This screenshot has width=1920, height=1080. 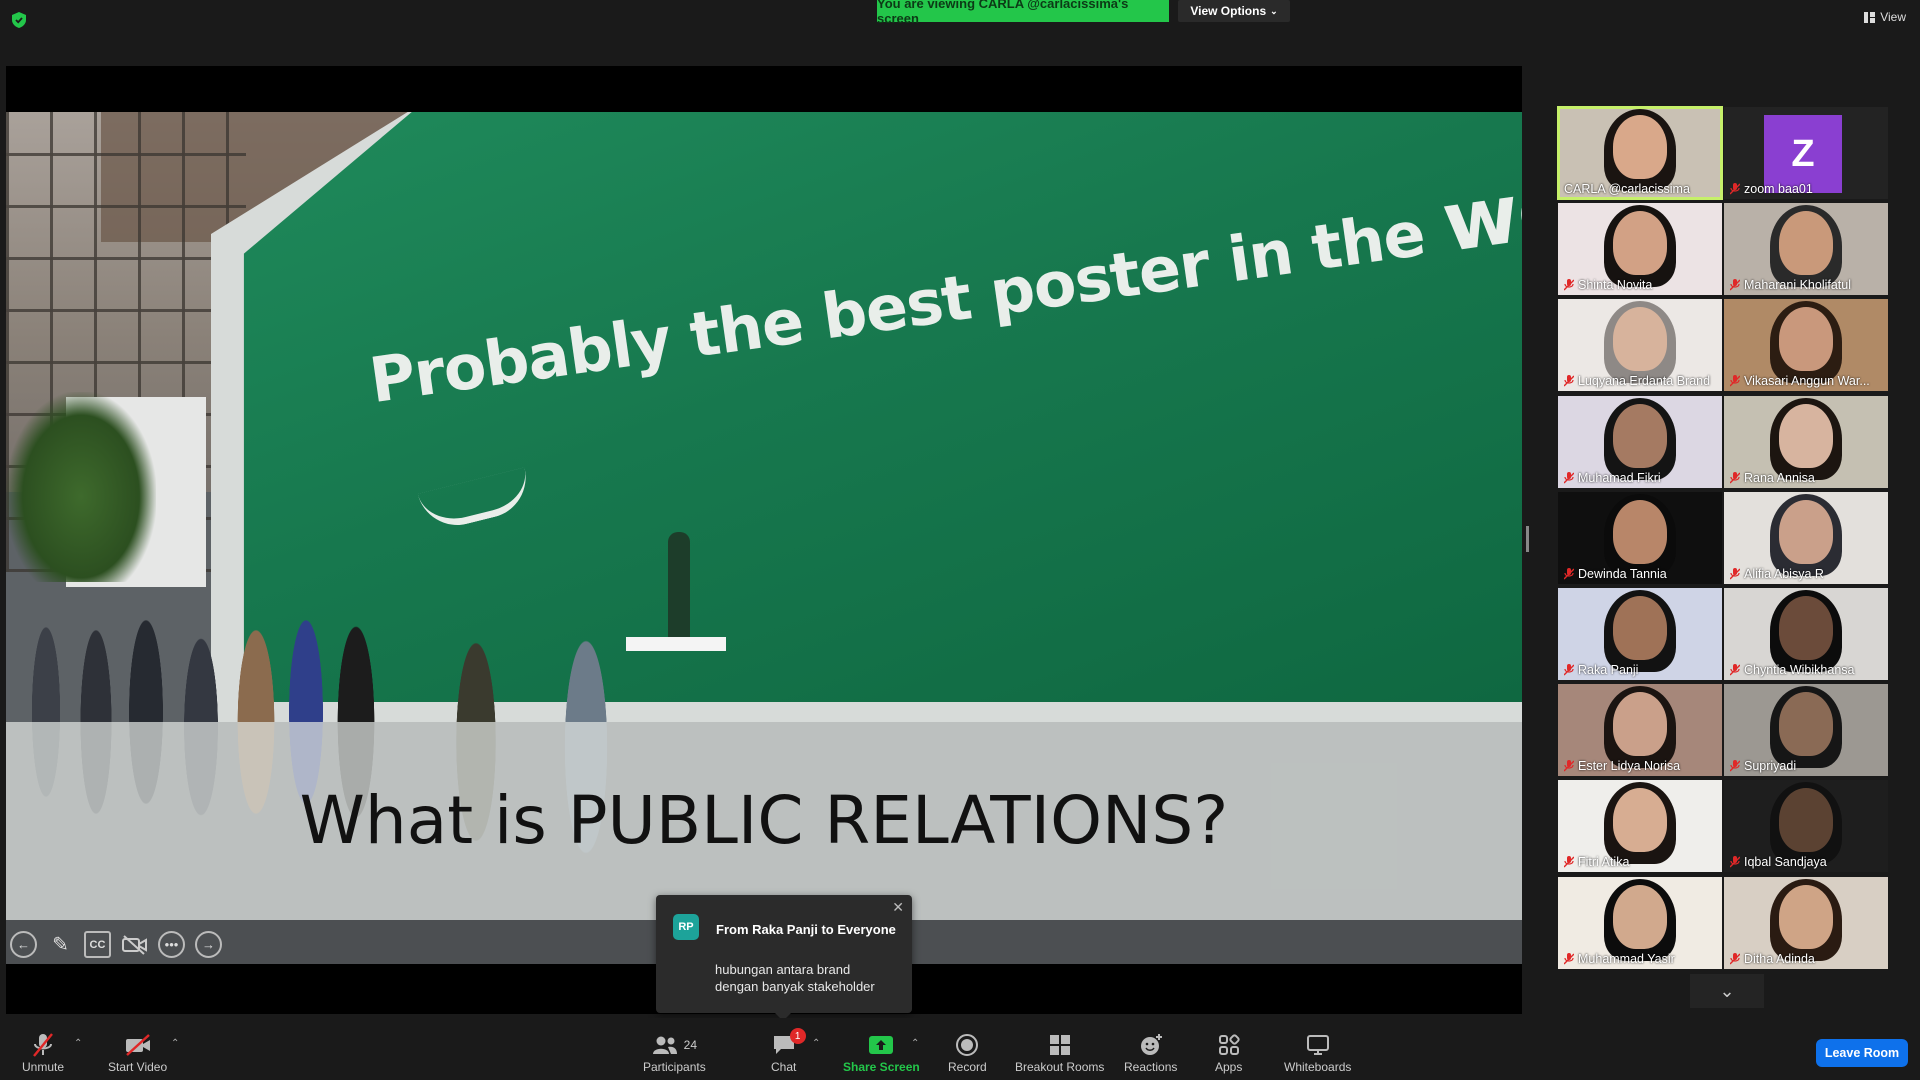 What do you see at coordinates (78, 1043) in the screenshot?
I see `audio-options-caret: ⌃` at bounding box center [78, 1043].